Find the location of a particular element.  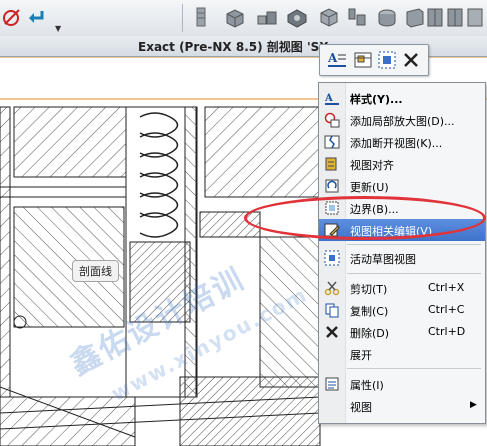

scissors-icon is located at coordinates (332, 288).